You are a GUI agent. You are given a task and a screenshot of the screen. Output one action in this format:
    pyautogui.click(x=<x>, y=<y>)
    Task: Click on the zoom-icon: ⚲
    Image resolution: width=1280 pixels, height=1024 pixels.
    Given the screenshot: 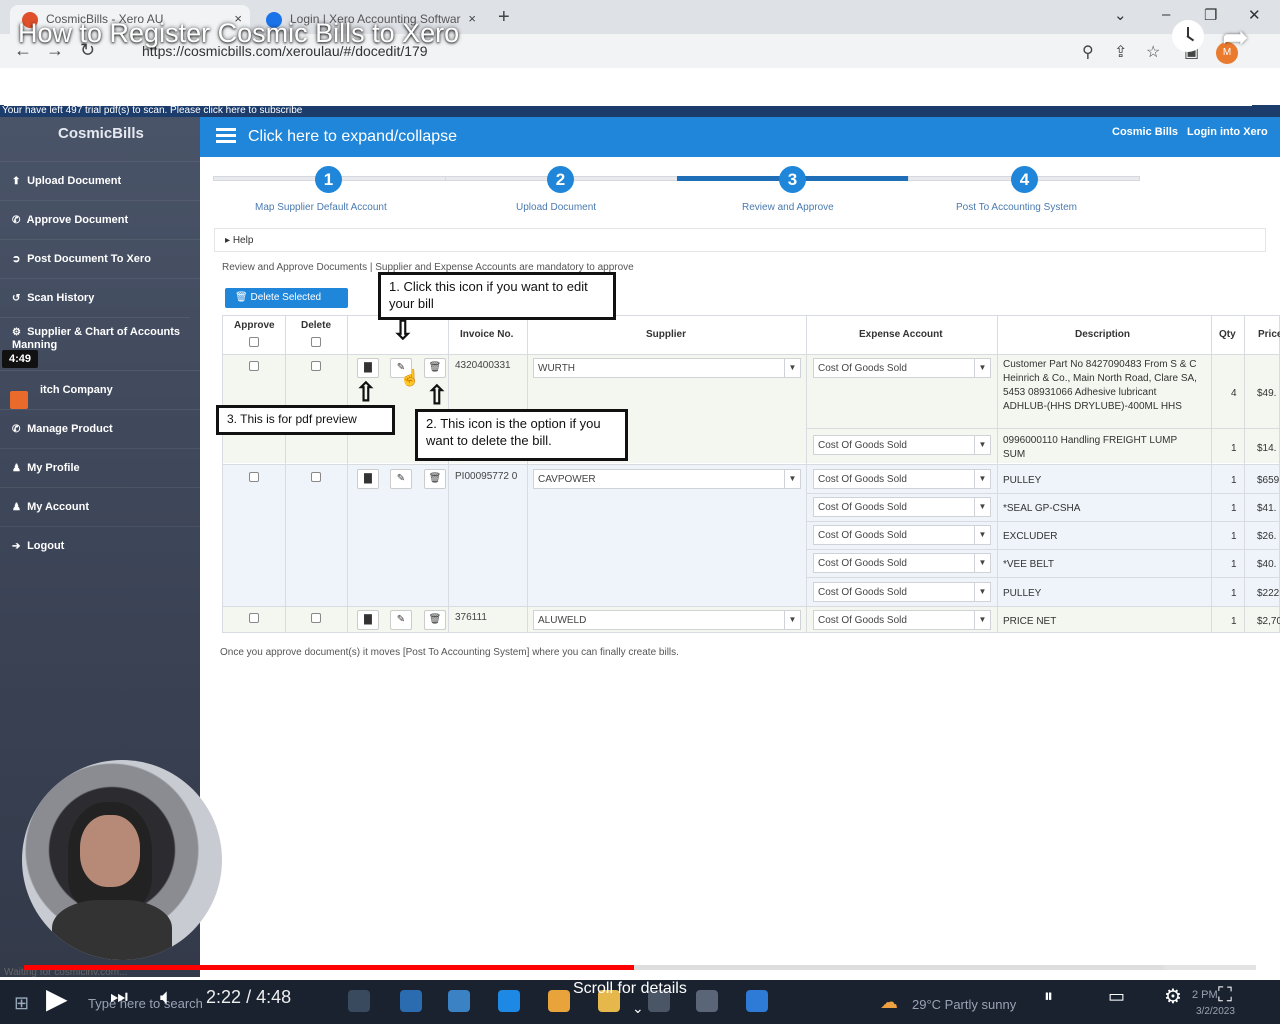 What is the action you would take?
    pyautogui.click(x=1088, y=52)
    